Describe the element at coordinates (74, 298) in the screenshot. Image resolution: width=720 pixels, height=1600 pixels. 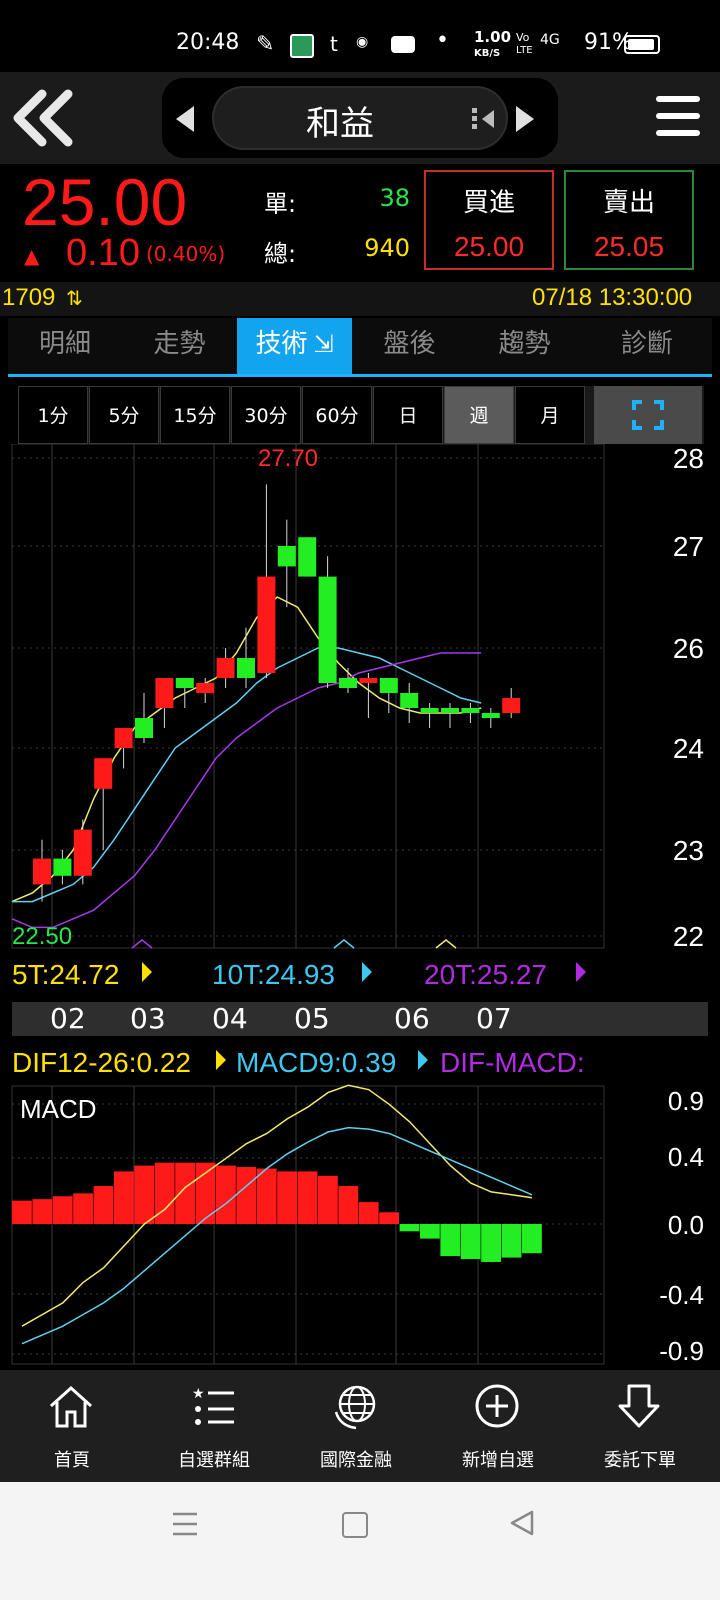
I see `sort-arrows-icon: ⇅` at that location.